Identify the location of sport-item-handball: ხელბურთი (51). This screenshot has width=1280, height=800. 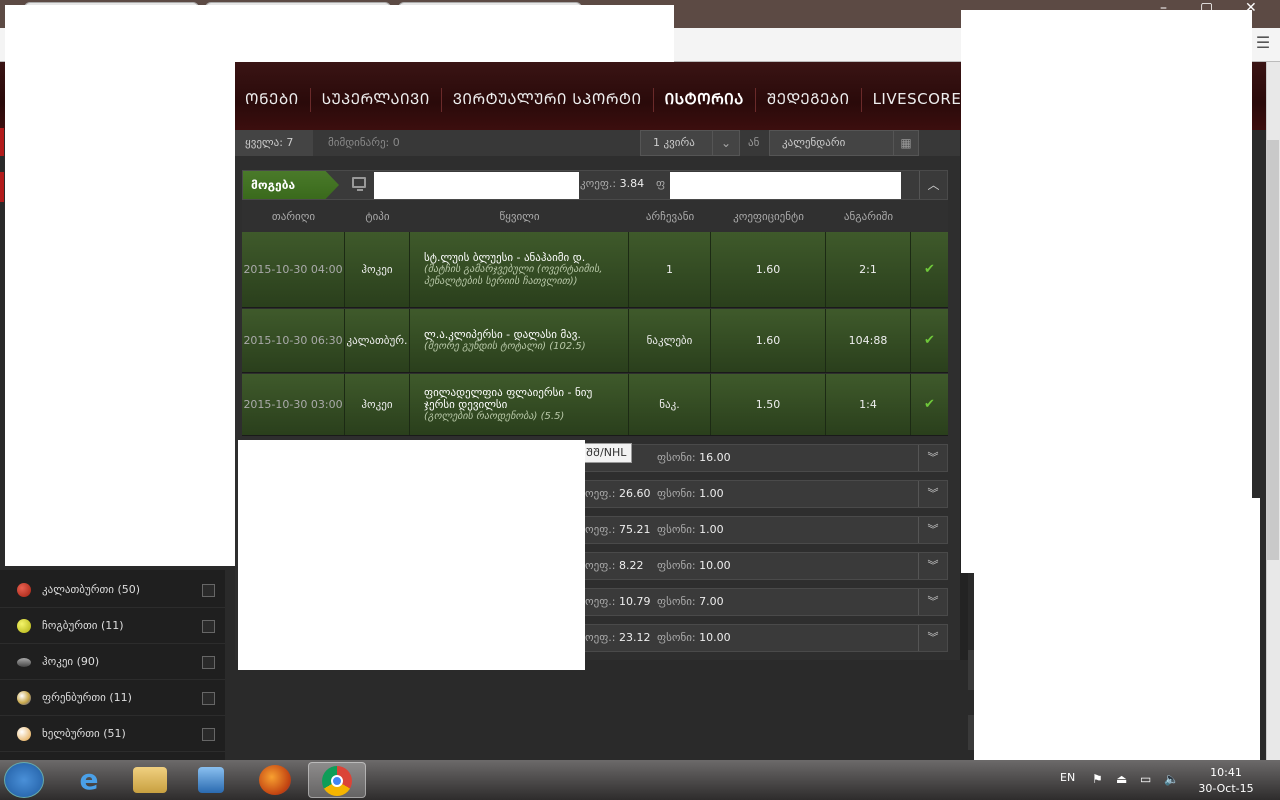
(112, 734).